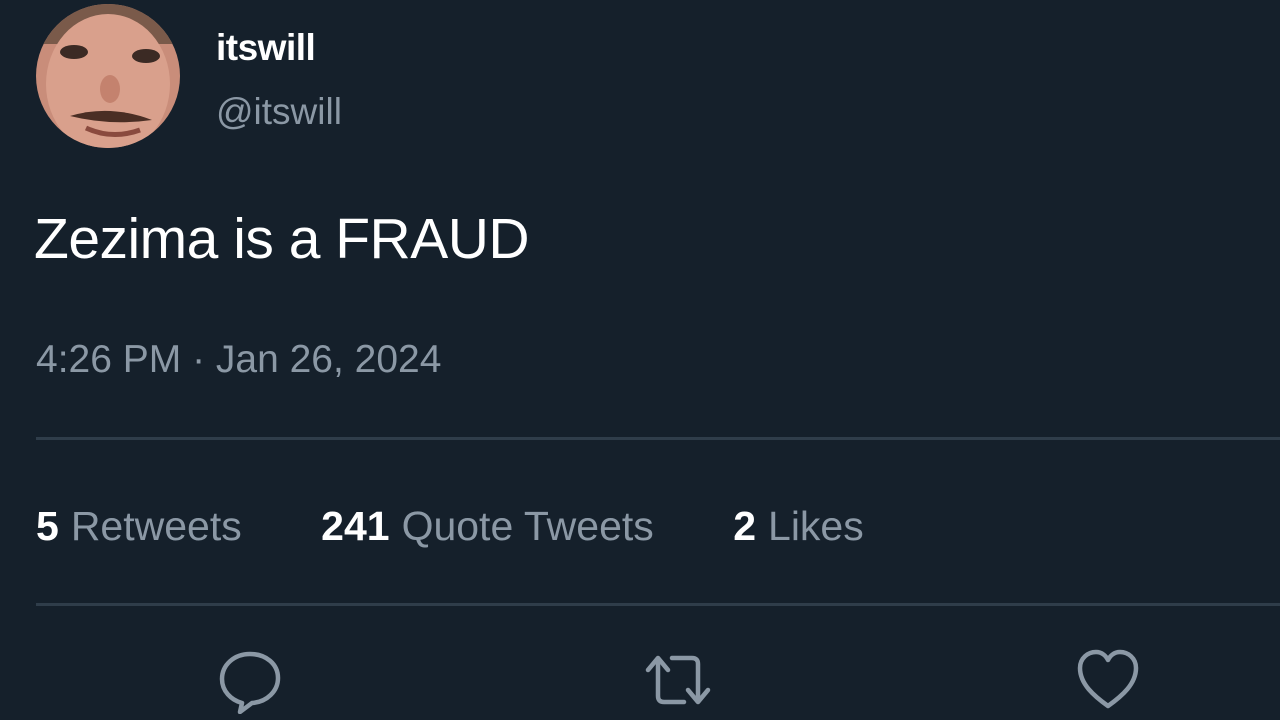 Image resolution: width=1280 pixels, height=720 pixels. I want to click on author-display-name: itswill, so click(266, 48).